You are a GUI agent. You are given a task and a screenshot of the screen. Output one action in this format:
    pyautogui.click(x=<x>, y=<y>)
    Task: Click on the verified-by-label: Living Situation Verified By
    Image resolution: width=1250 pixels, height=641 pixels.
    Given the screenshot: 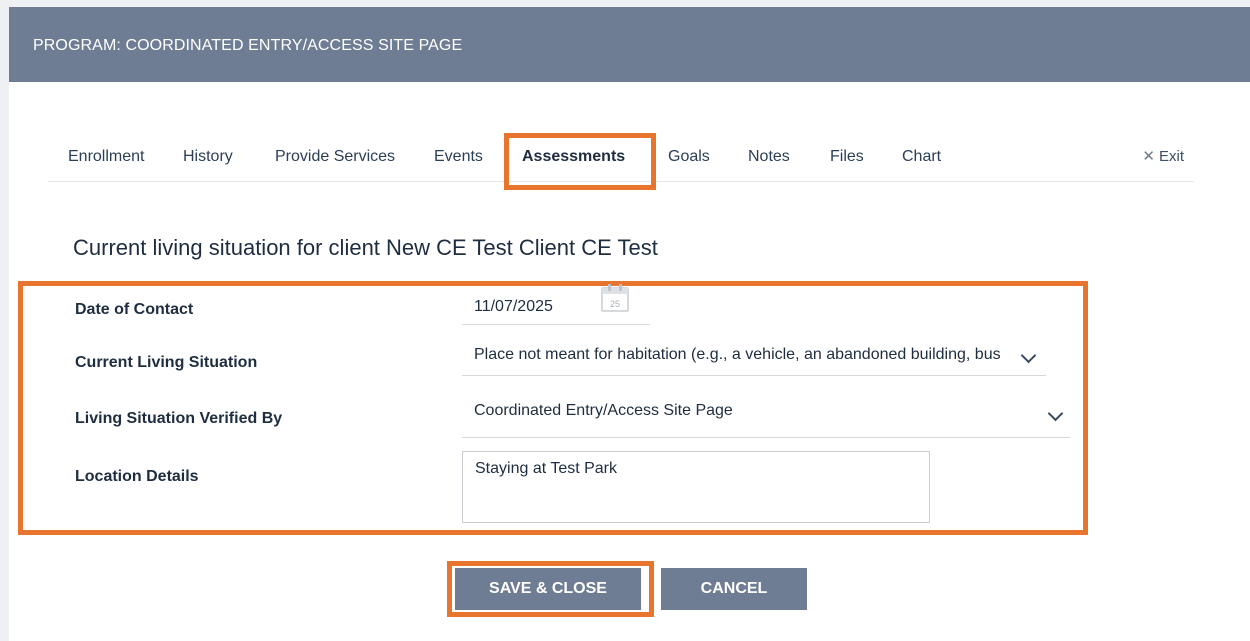 What is the action you would take?
    pyautogui.click(x=179, y=418)
    